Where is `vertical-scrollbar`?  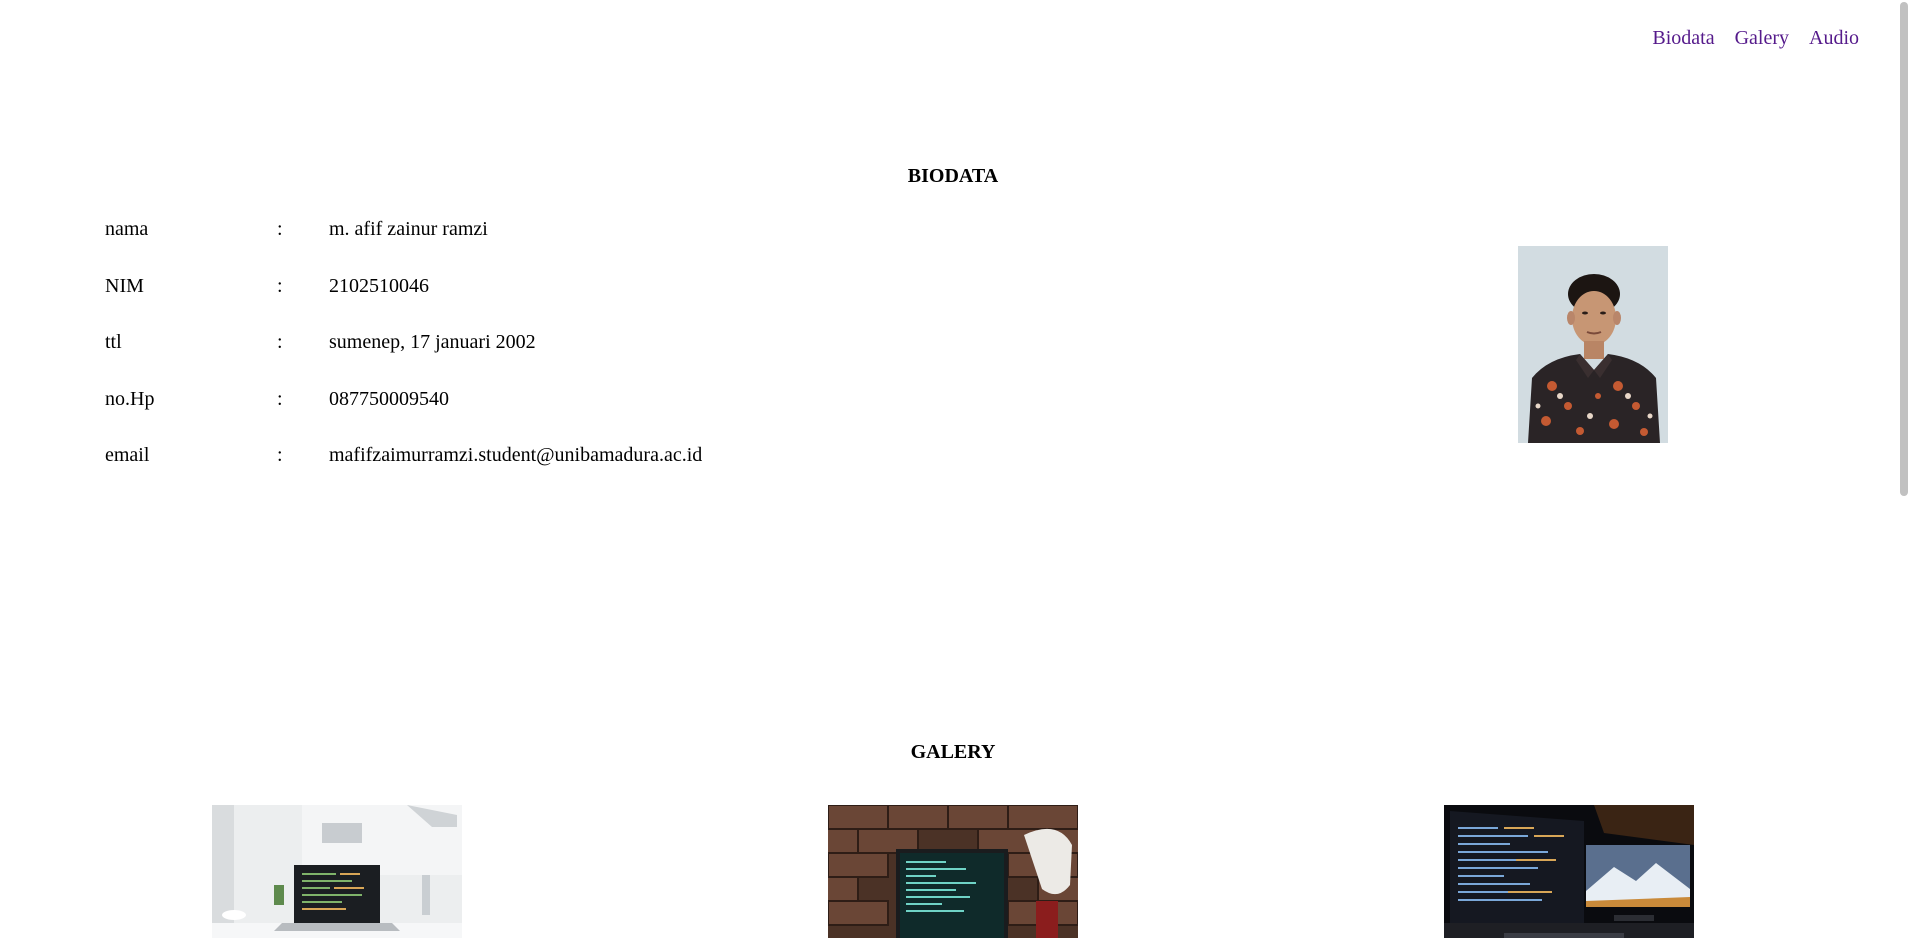 vertical-scrollbar is located at coordinates (1904, 469).